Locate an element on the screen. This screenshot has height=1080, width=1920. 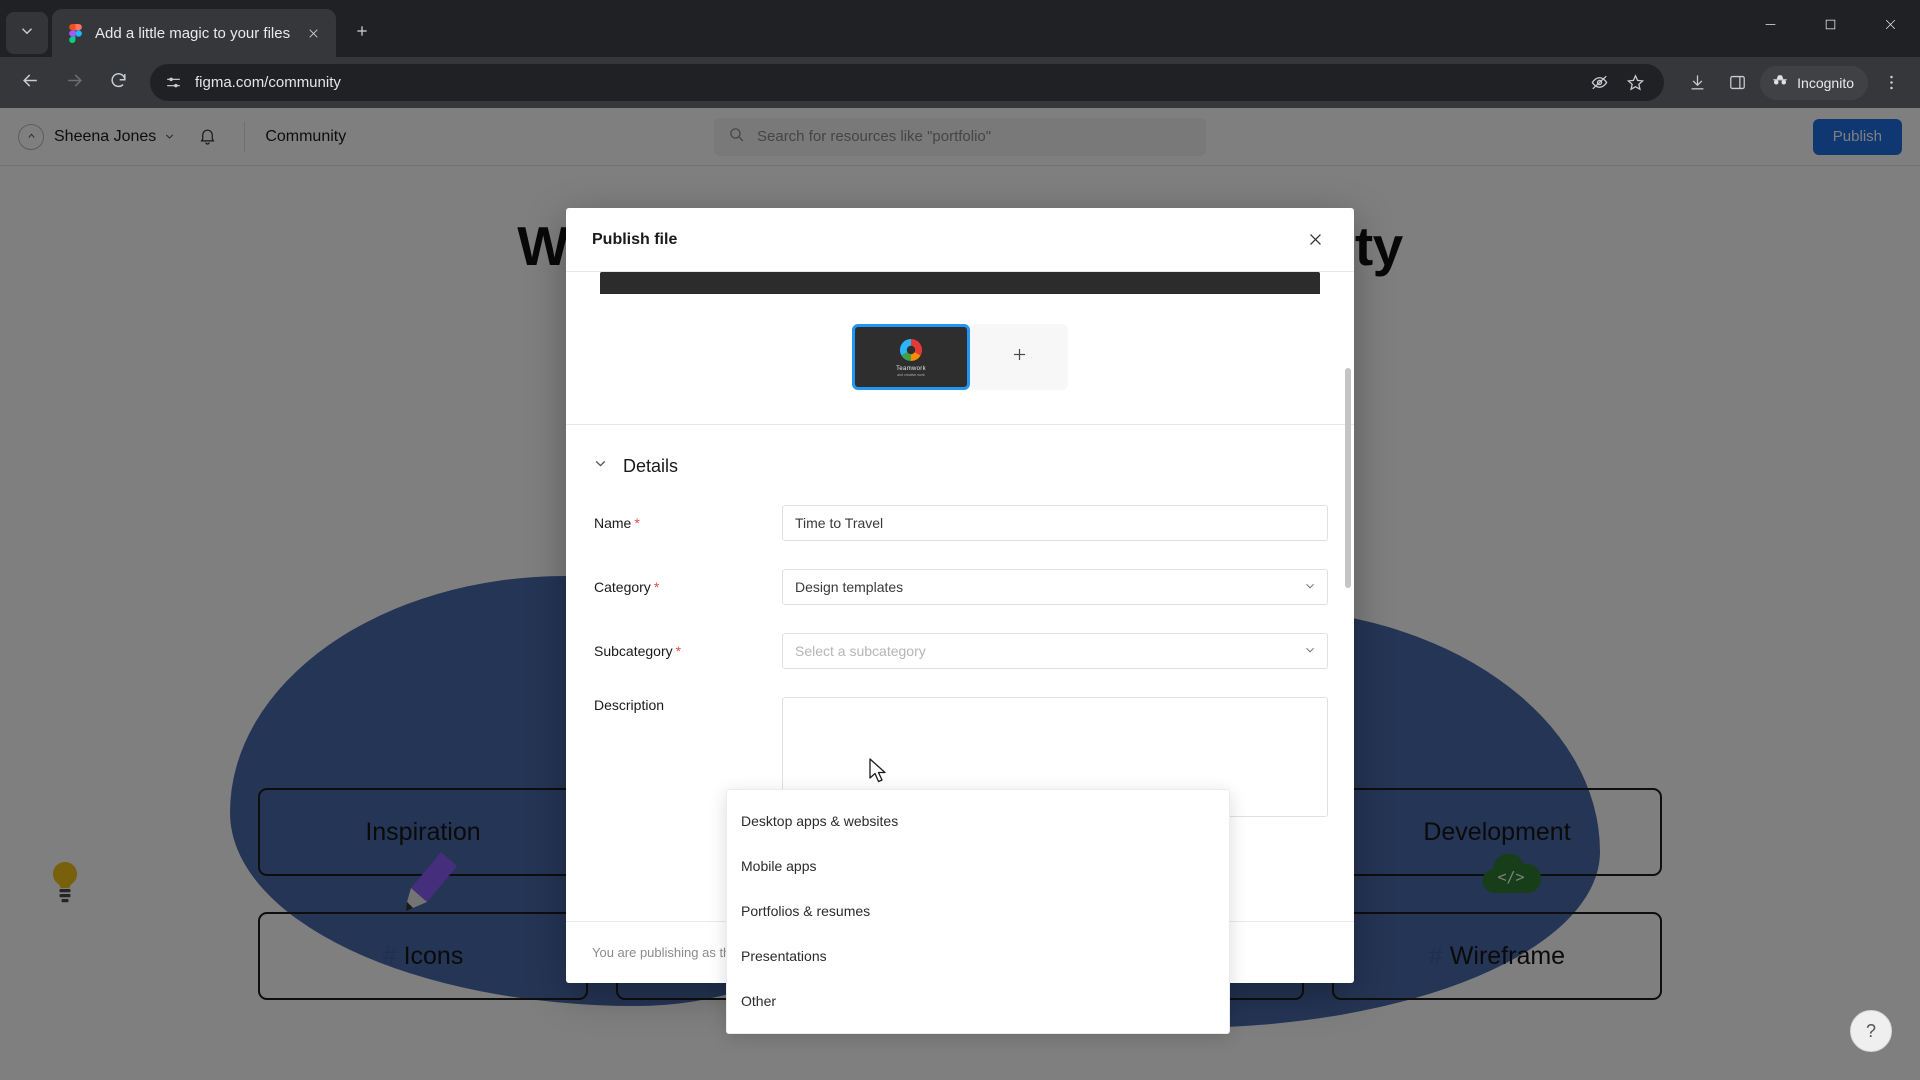
thumbnail-preview-strip is located at coordinates (960, 283).